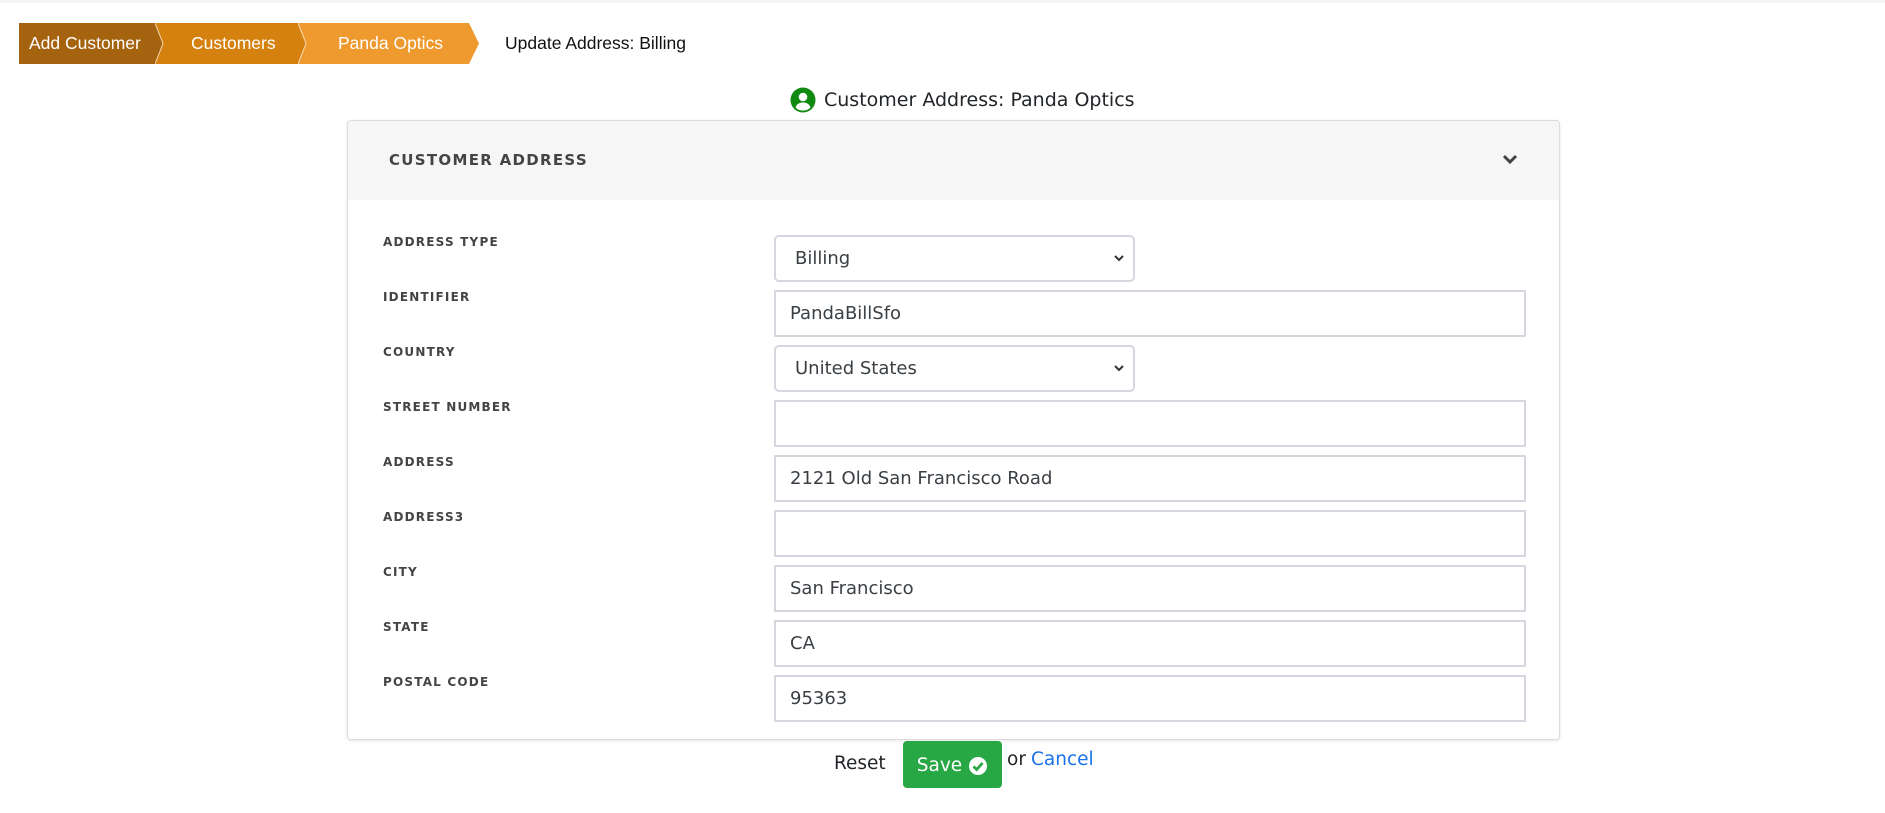 The width and height of the screenshot is (1885, 813). Describe the element at coordinates (1150, 533) in the screenshot. I see `address3-input` at that location.